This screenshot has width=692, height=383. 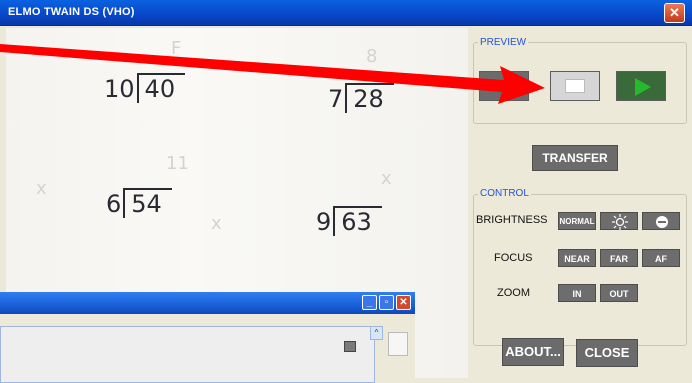 I want to click on content-pane, so click(x=187, y=354).